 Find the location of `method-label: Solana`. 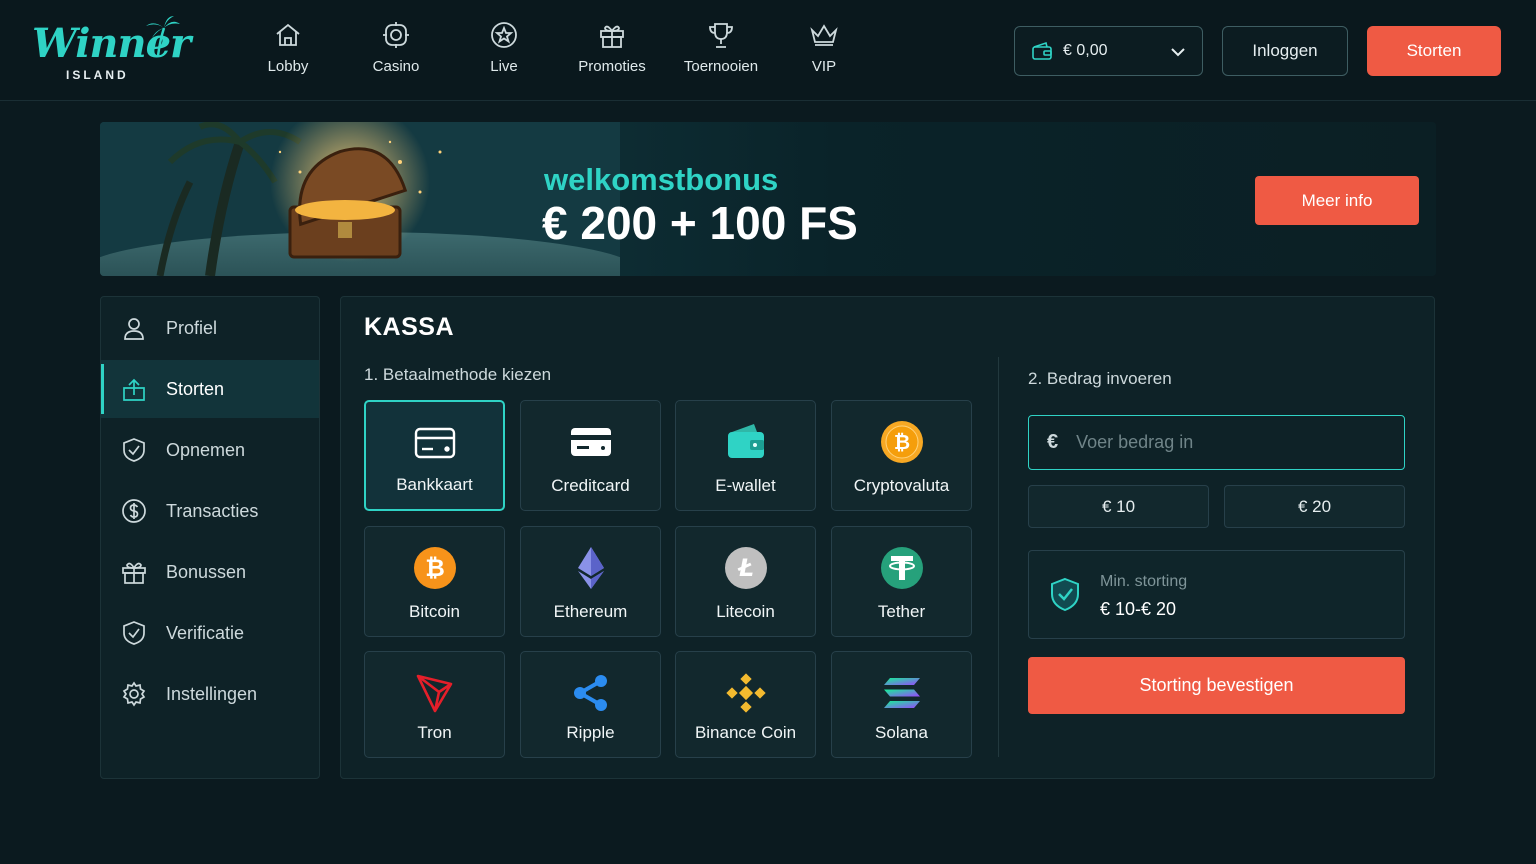

method-label: Solana is located at coordinates (901, 732).